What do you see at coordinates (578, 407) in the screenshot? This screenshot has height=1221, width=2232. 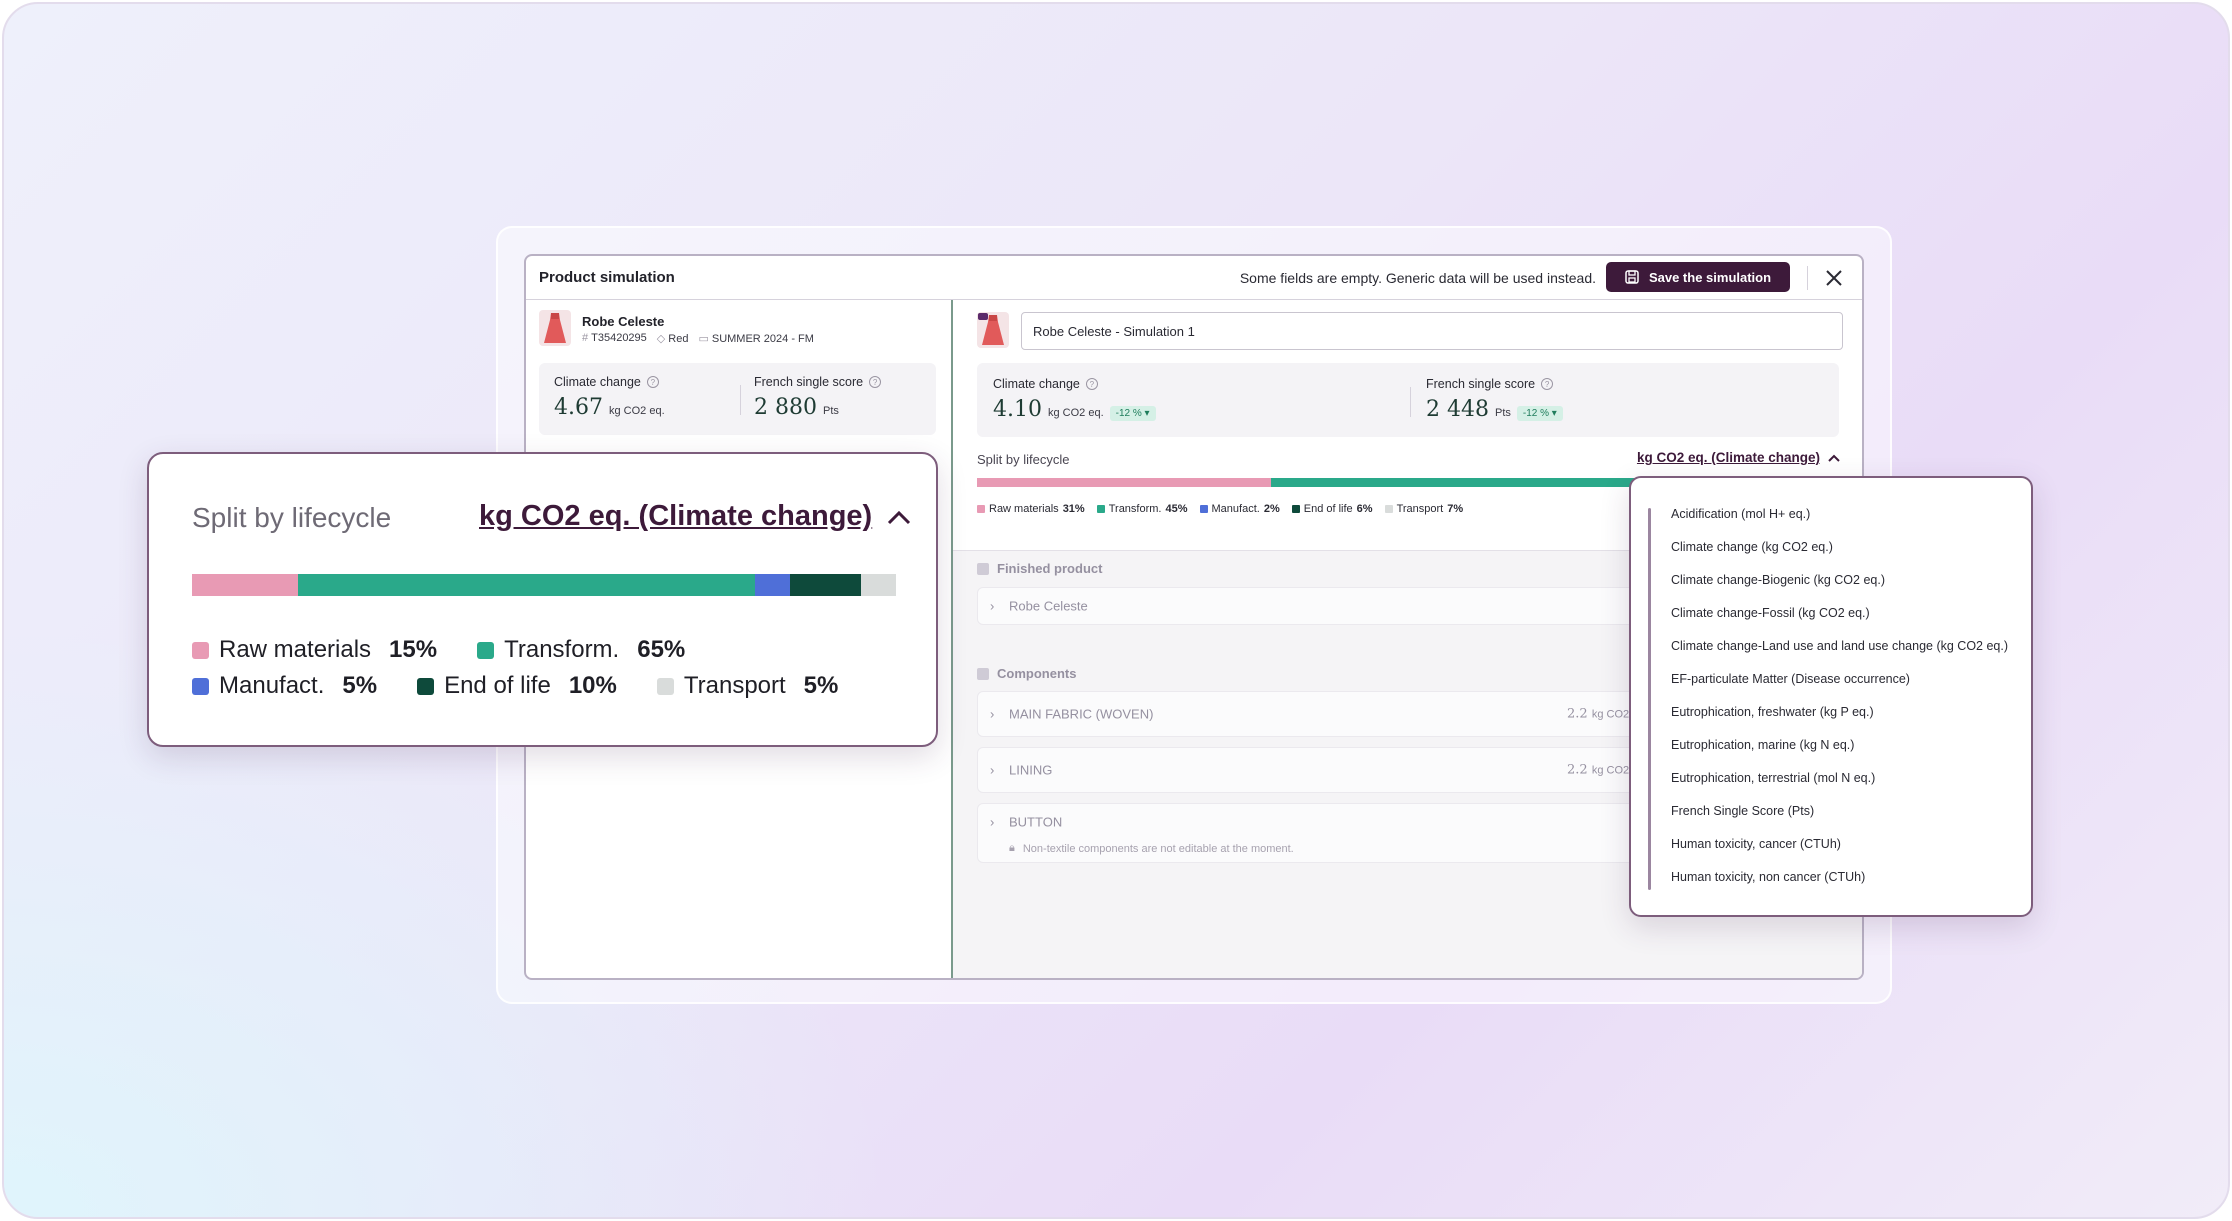 I see `original-climate-value: 4.67` at bounding box center [578, 407].